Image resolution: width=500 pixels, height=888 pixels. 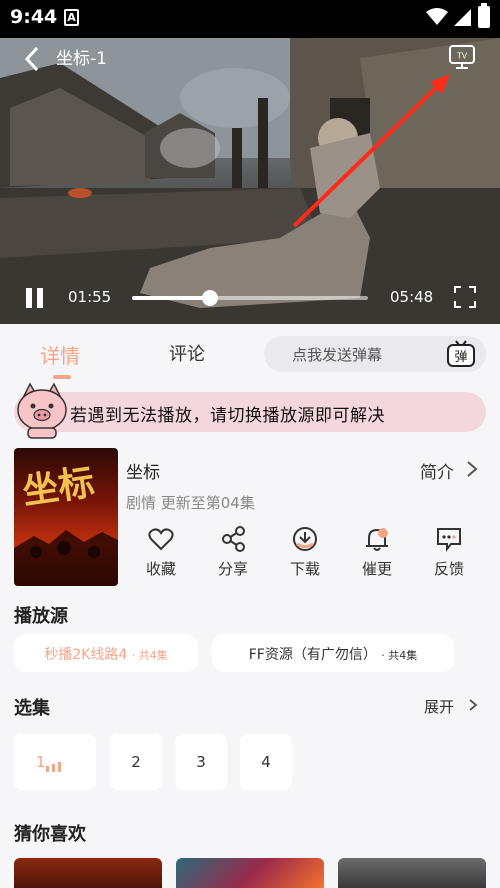 What do you see at coordinates (143, 473) in the screenshot?
I see `show-title: 坐标` at bounding box center [143, 473].